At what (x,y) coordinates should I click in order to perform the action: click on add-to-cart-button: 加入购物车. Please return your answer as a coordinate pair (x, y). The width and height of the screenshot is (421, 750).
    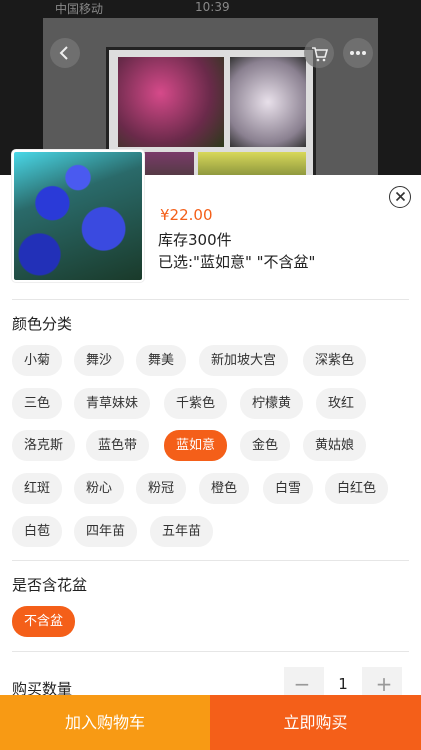
    Looking at the image, I should click on (105, 722).